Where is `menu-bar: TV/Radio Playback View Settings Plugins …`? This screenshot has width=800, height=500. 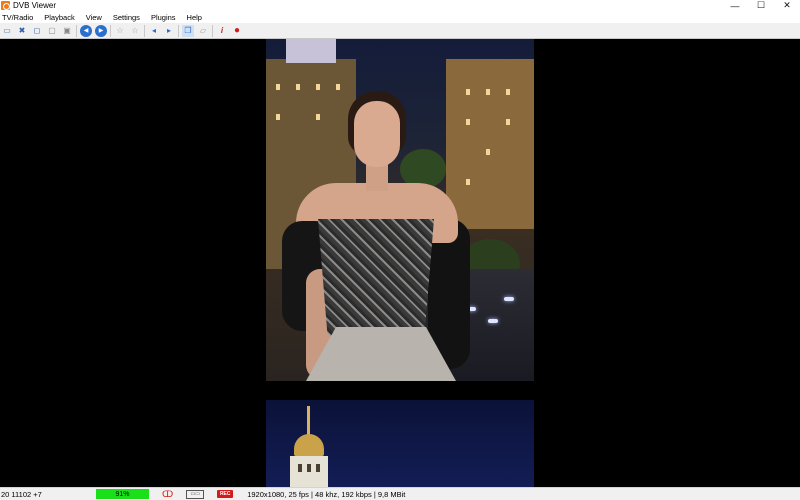
menu-bar: TV/Radio Playback View Settings Plugins … is located at coordinates (400, 17).